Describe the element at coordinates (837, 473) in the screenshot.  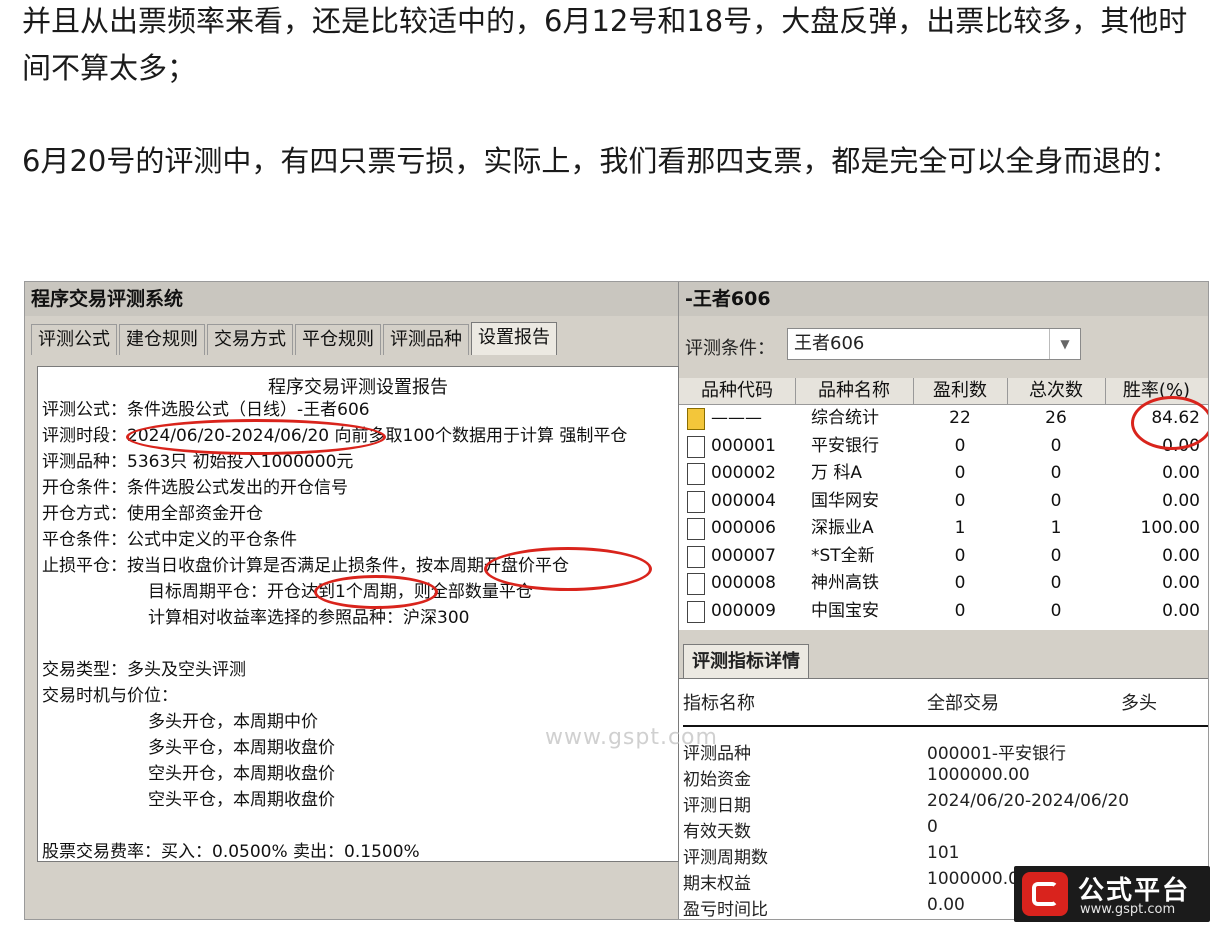
I see `row-name: 万 科A` at that location.